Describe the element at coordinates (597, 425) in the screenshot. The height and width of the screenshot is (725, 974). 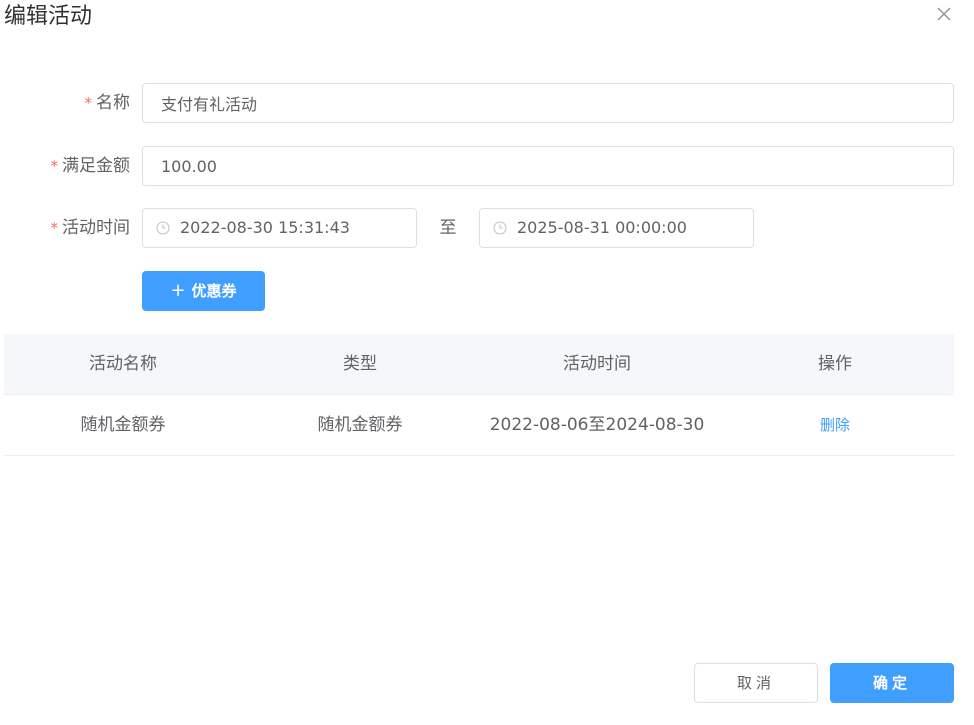
I see `cell-activity-time: 2022-08-06至2024-08-30` at that location.